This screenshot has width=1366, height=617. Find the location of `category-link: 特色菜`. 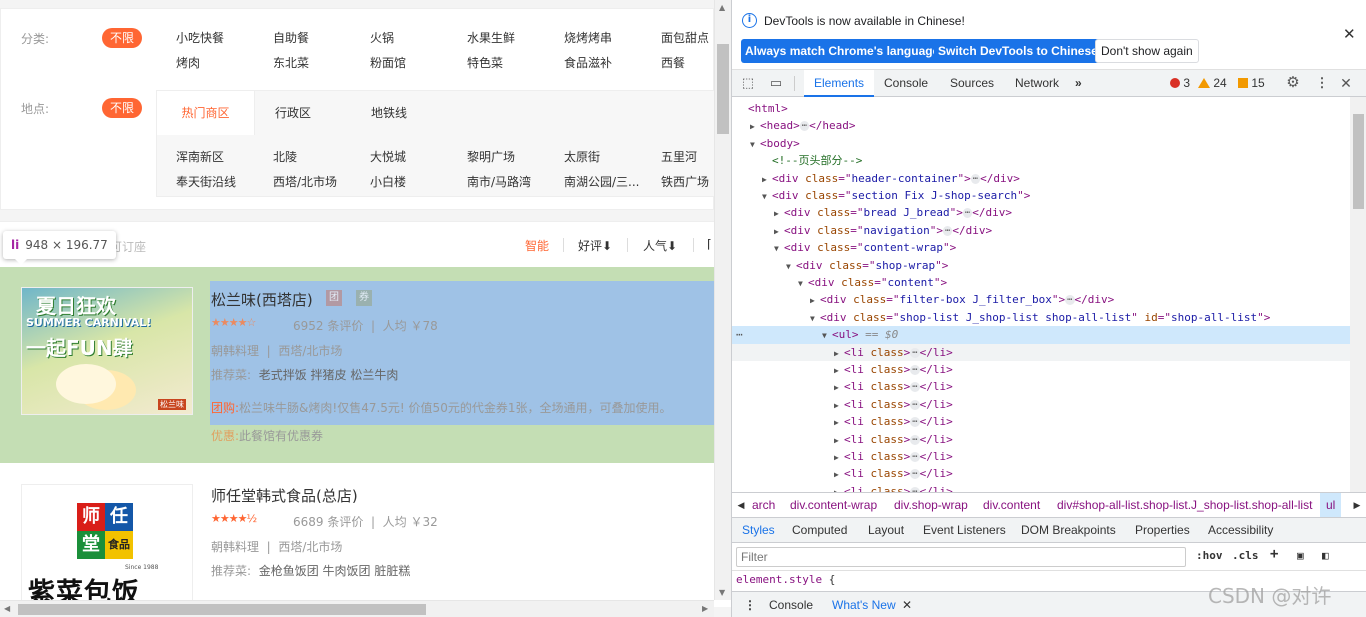

category-link: 特色菜 is located at coordinates (515, 62).